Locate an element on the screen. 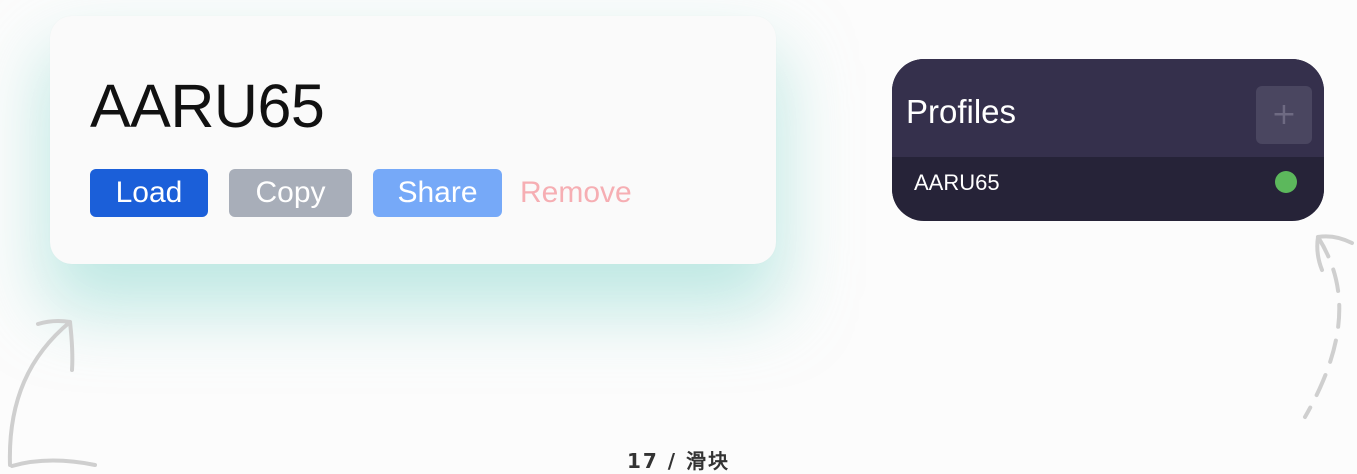 Image resolution: width=1357 pixels, height=474 pixels. dashed-arrow-right-icon is located at coordinates (1328, 326).